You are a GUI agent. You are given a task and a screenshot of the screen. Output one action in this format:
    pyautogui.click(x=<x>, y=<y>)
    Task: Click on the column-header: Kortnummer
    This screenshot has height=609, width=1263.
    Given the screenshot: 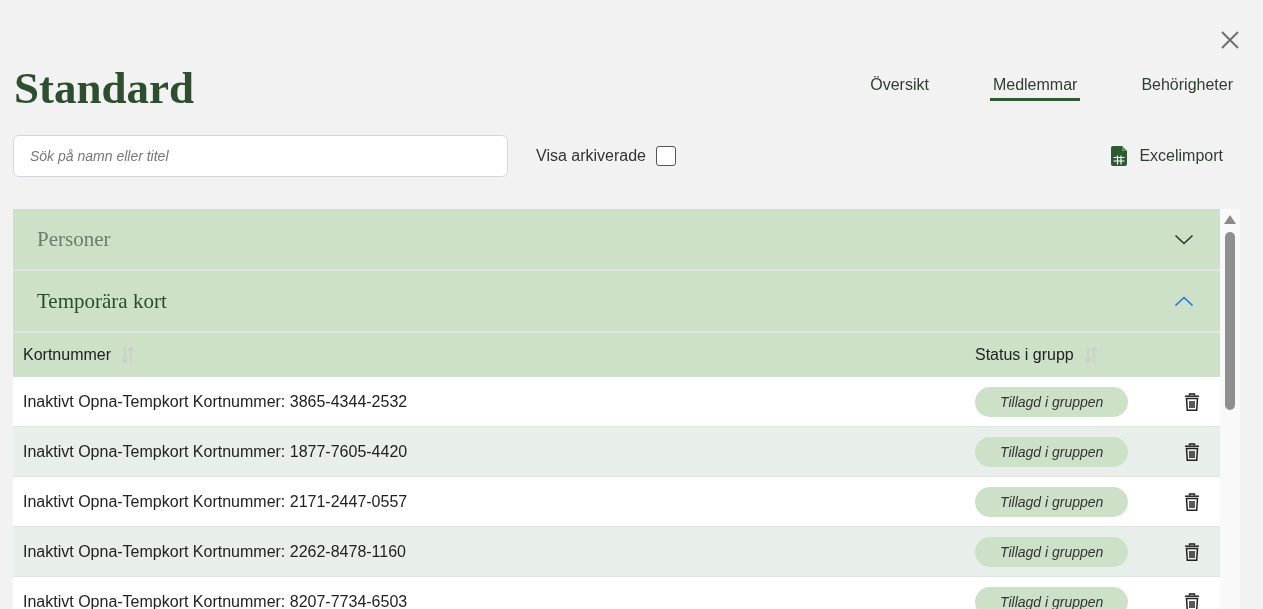 What is the action you would take?
    pyautogui.click(x=77, y=355)
    